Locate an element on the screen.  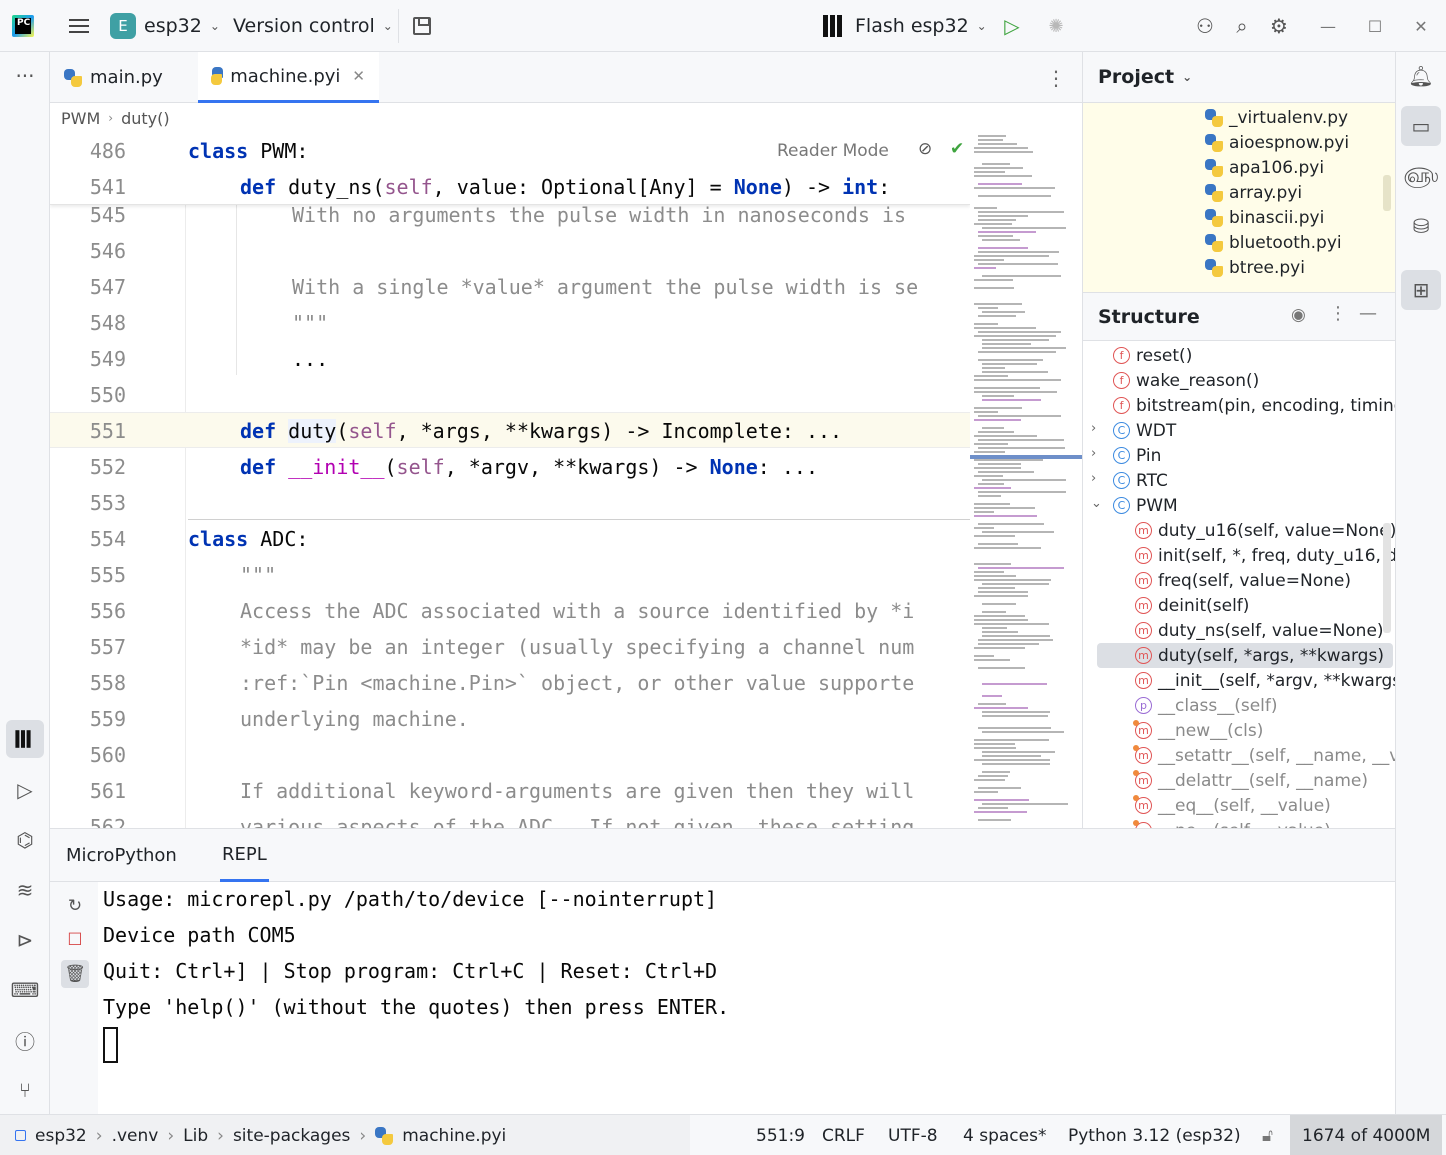
project-panel-header: Project ⌄ is located at coordinates (1239, 77).